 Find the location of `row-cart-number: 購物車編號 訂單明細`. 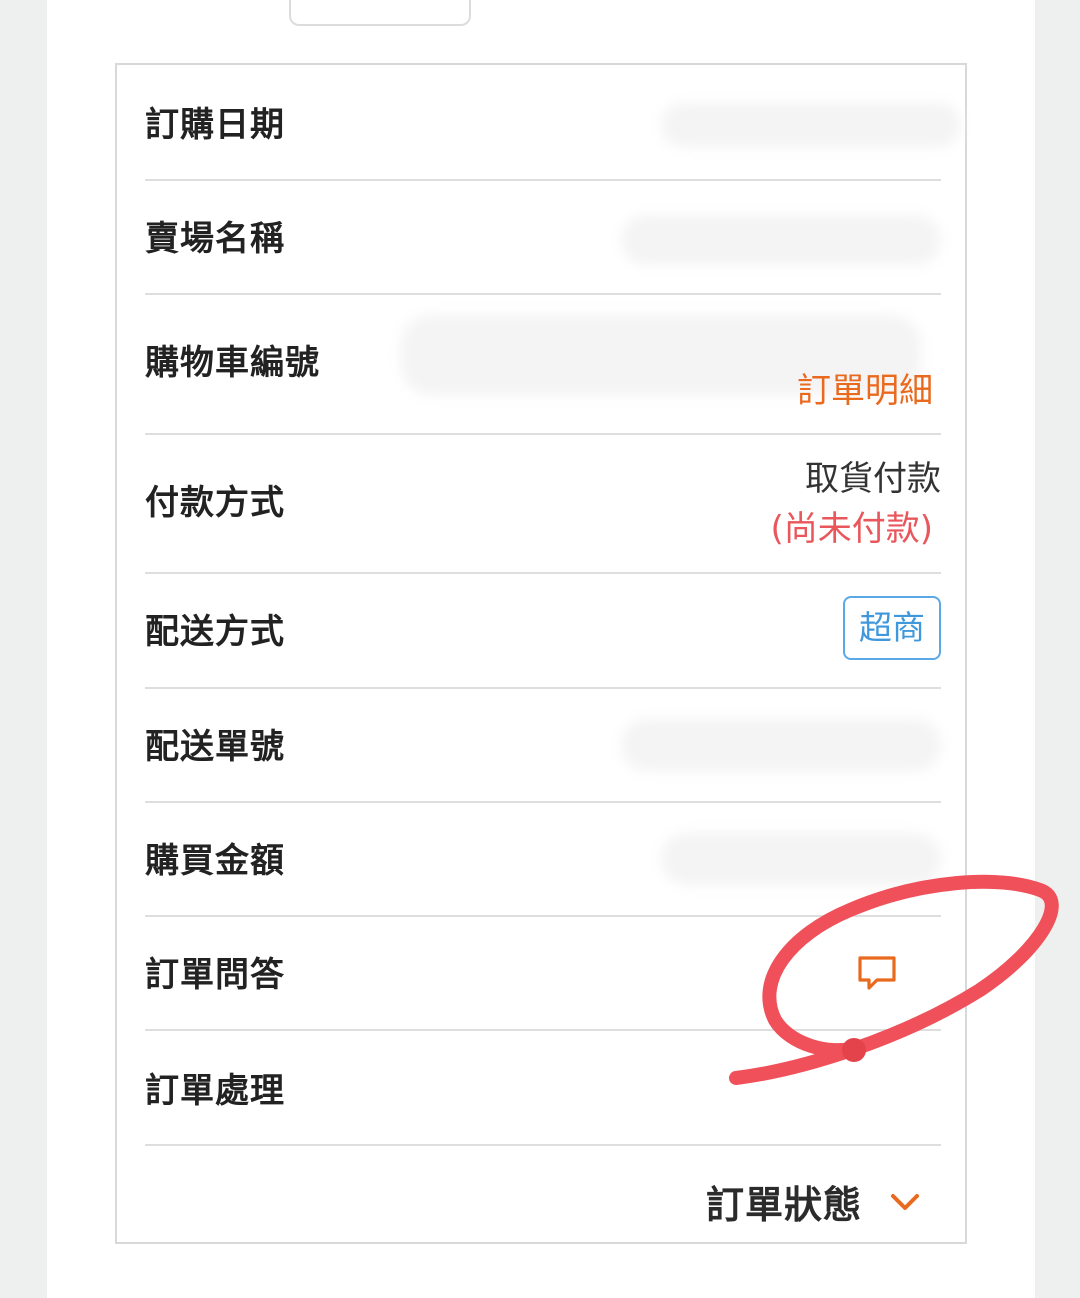

row-cart-number: 購物車編號 訂單明細 is located at coordinates (543, 365).